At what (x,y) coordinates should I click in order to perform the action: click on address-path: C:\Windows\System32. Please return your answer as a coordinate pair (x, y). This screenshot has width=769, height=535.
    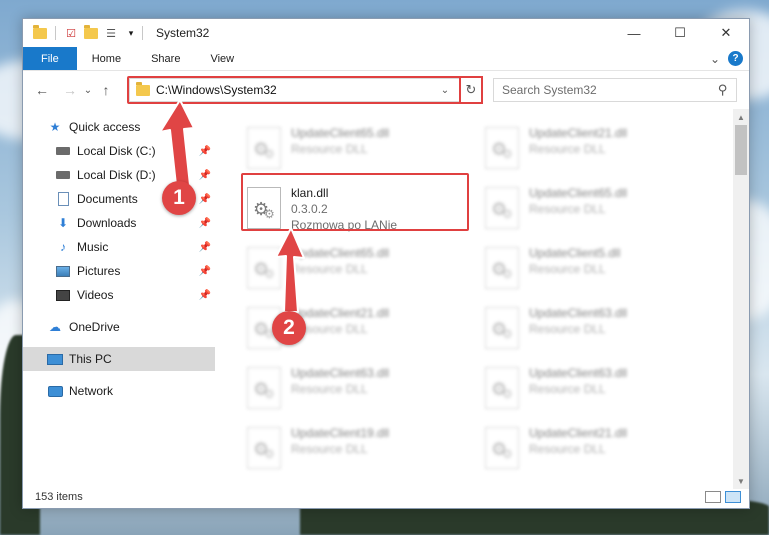
    Looking at the image, I should click on (296, 90).